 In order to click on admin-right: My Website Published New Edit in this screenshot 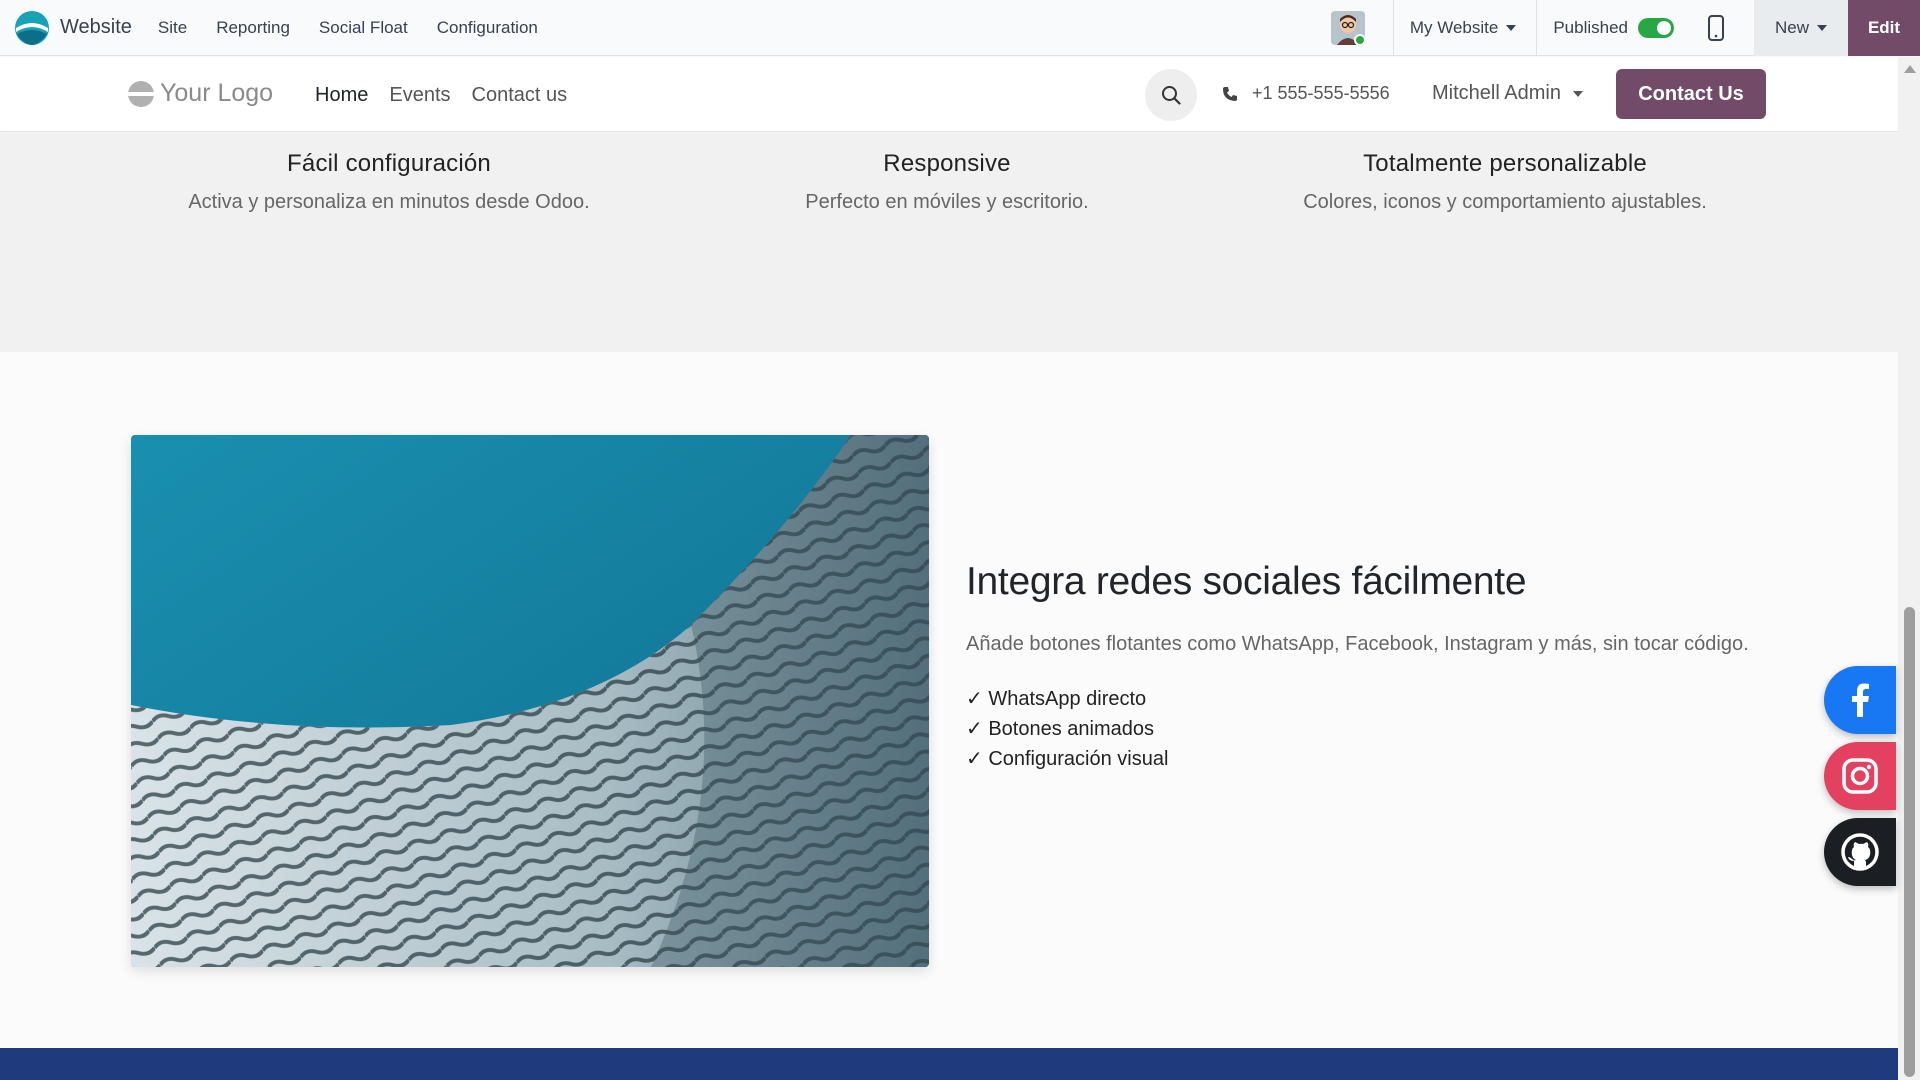, I will do `click(1625, 28)`.